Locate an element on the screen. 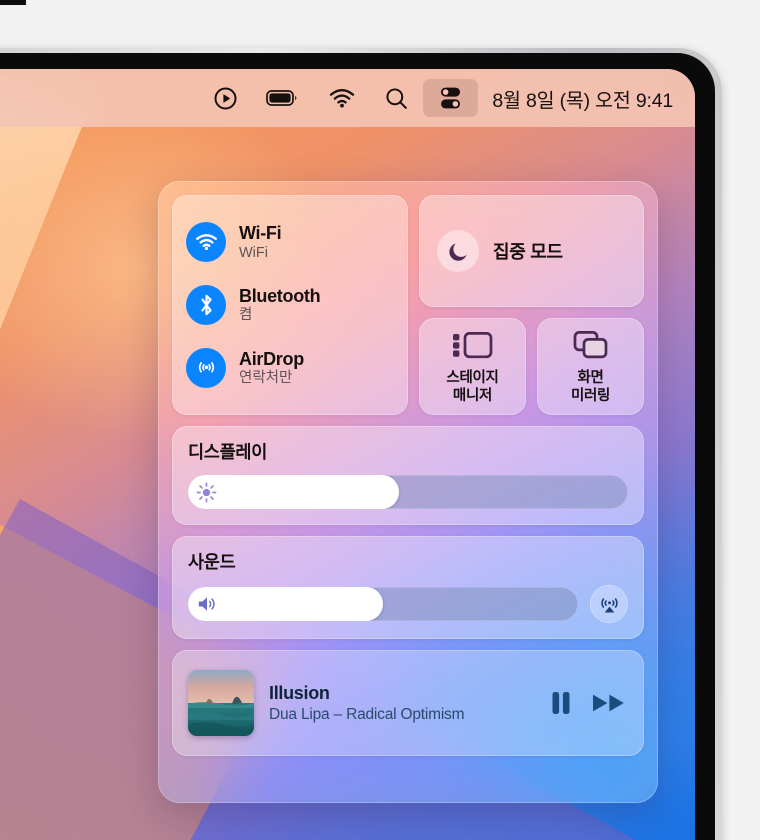  sound-tile: 사운드 is located at coordinates (408, 588).